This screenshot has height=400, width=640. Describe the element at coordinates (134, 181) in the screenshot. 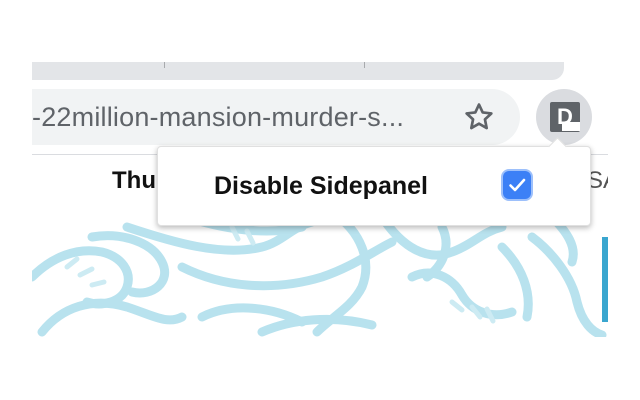

I see `bookmark-item: Thu` at that location.